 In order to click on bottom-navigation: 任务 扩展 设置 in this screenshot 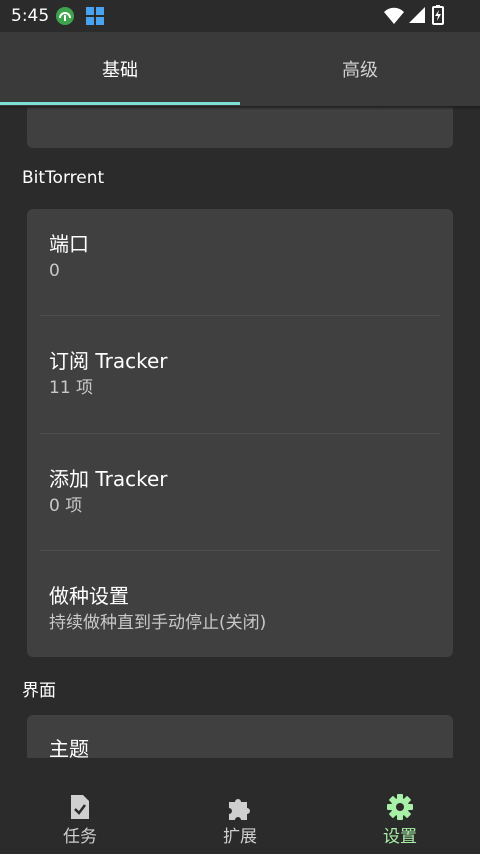, I will do `click(240, 806)`.